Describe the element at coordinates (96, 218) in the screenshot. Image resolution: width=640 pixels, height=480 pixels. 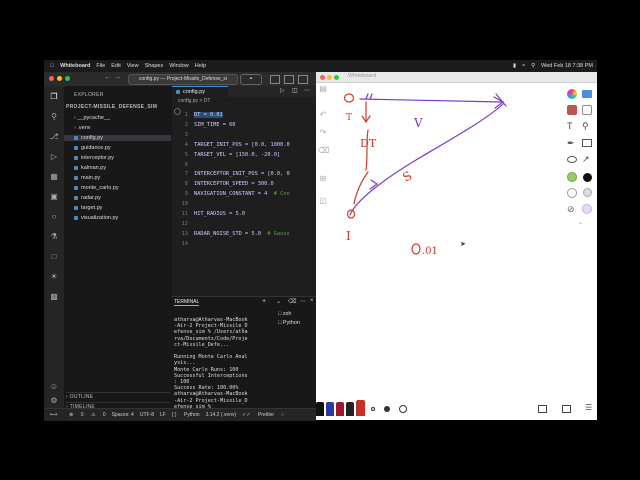
I see `file-visualization-py: visualization.py` at that location.